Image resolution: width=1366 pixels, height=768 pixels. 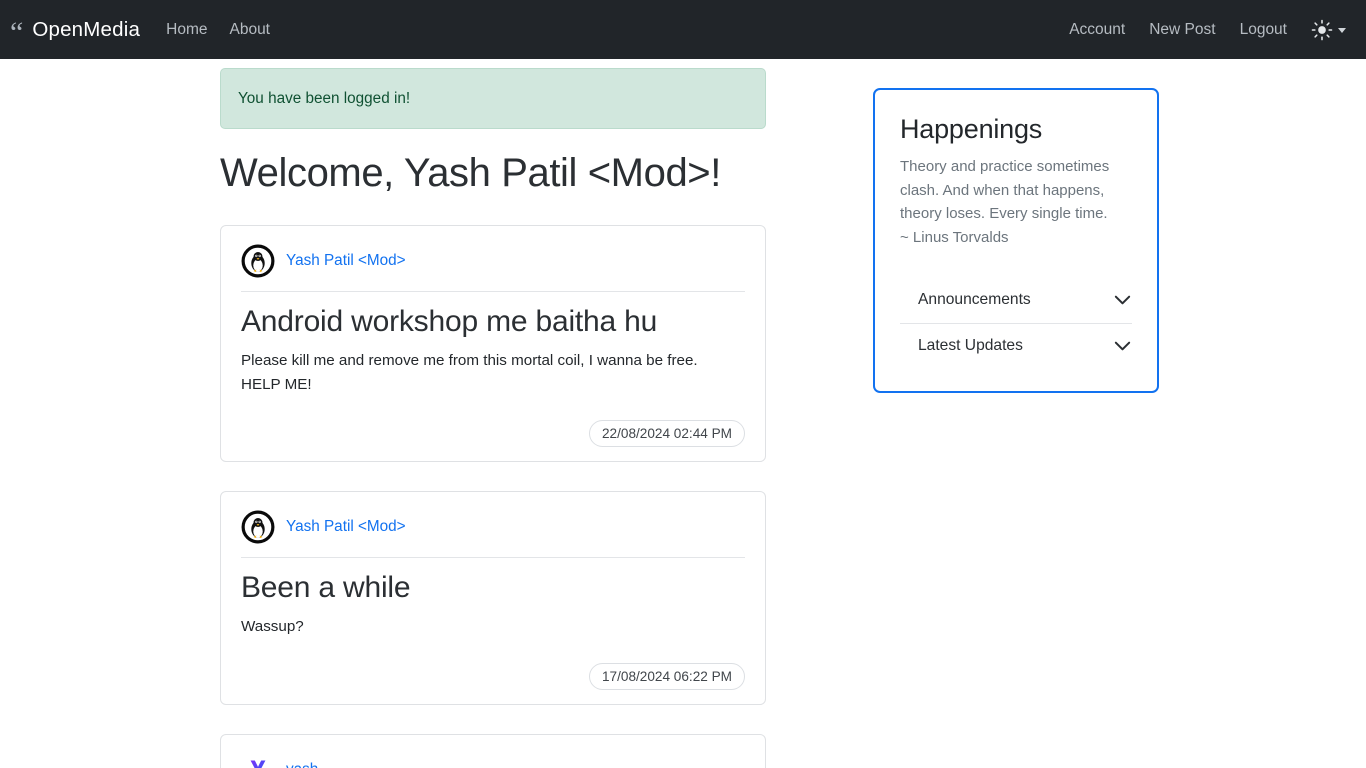 I want to click on nav-right-links: Account New Post Logout, so click(x=1210, y=30).